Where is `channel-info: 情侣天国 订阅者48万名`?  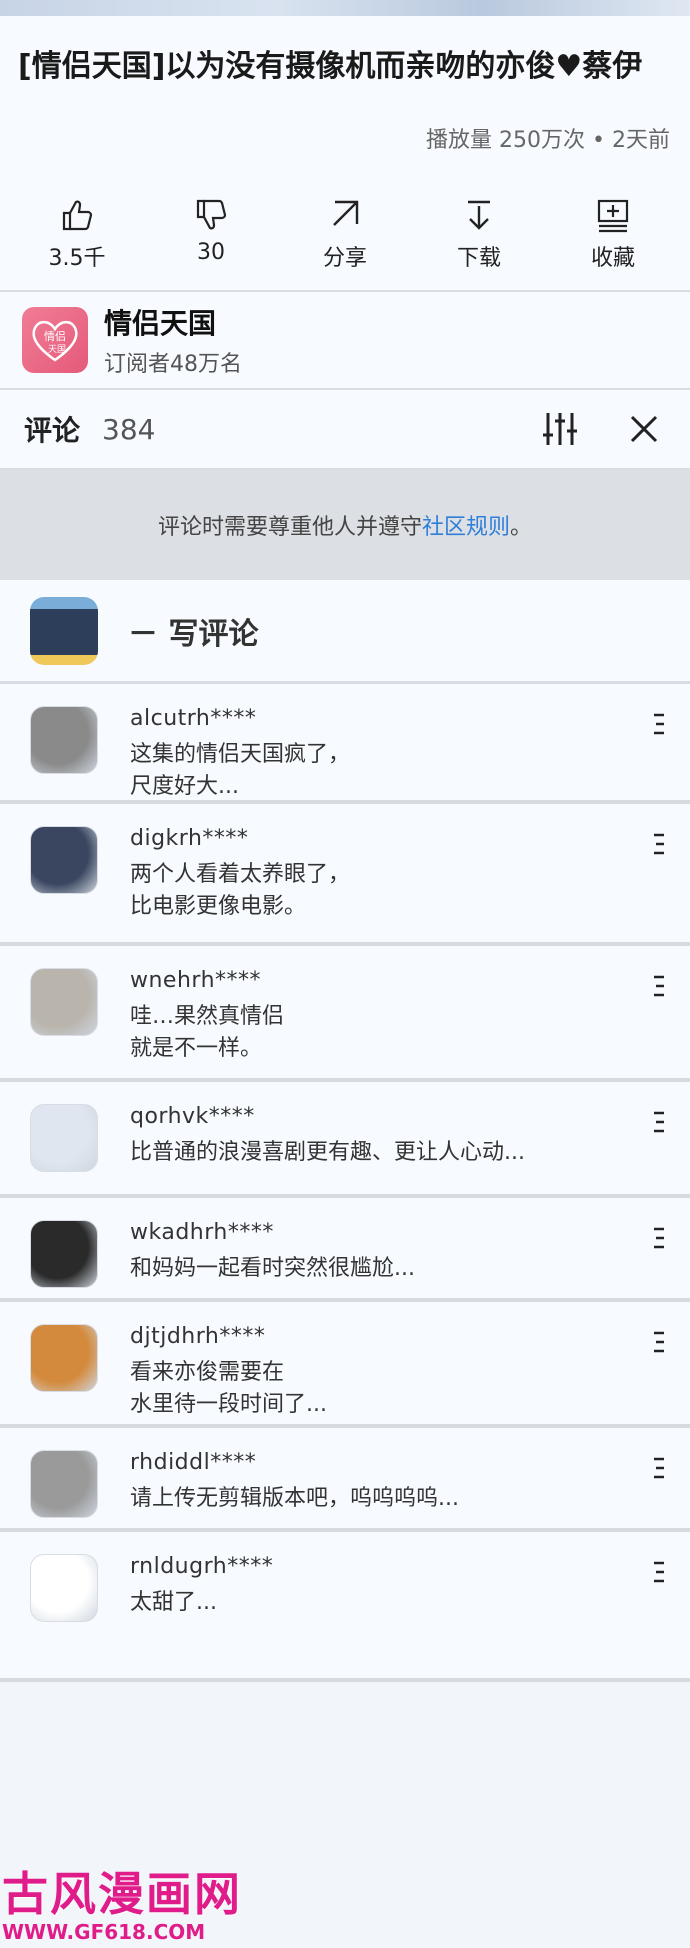 channel-info: 情侣天国 订阅者48万名 is located at coordinates (173, 340).